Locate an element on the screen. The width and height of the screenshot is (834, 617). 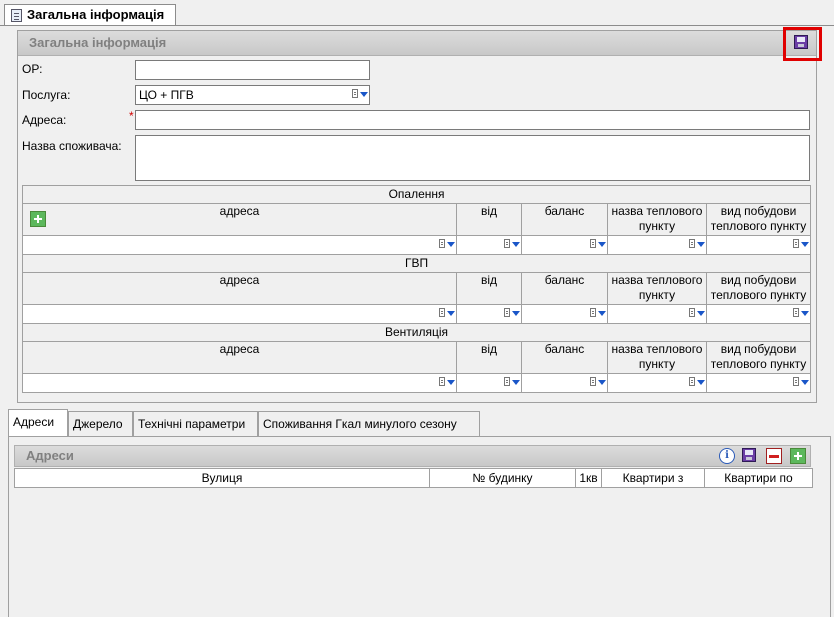
tab-addresses: Адреси is located at coordinates (38, 422).